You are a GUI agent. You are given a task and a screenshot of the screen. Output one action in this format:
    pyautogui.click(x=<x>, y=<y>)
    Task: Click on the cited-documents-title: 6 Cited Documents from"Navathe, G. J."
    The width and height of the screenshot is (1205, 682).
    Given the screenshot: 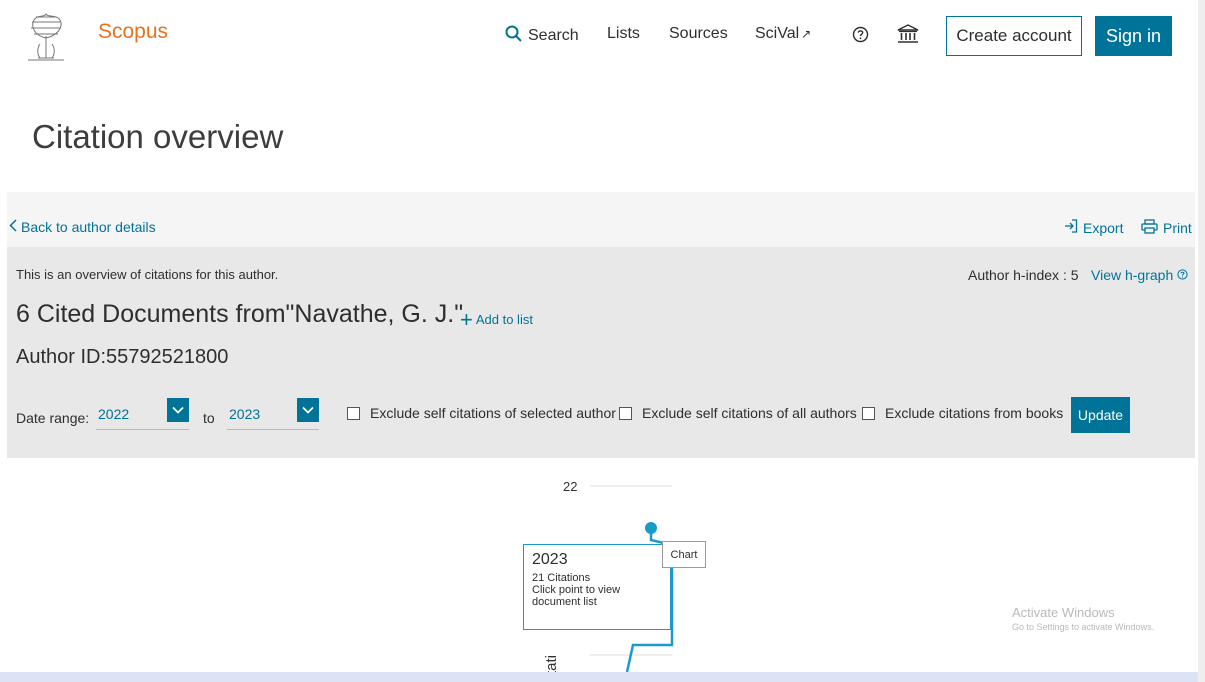 What is the action you would take?
    pyautogui.click(x=240, y=314)
    